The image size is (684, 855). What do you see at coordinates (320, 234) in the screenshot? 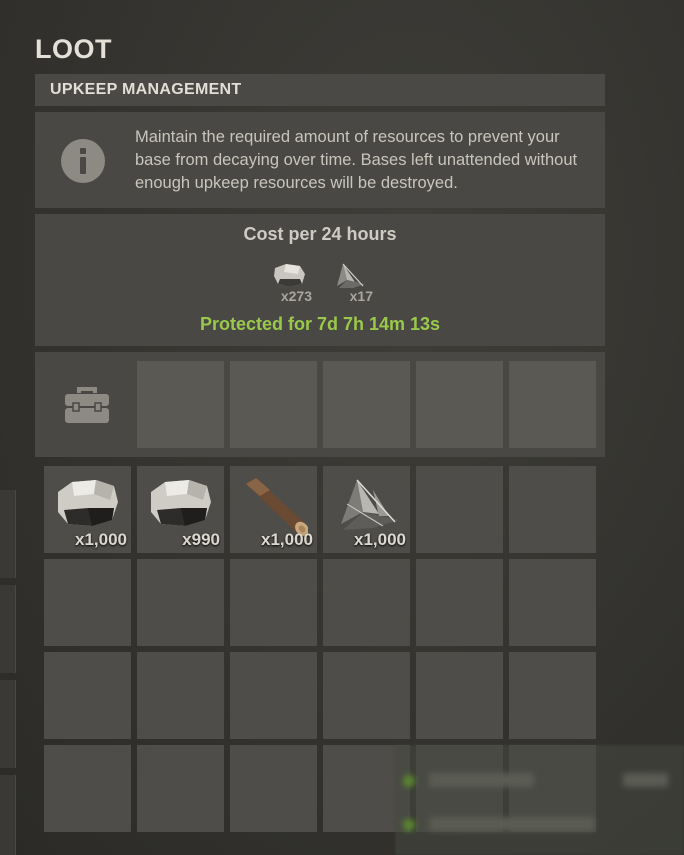
I see `cost-title: Cost per 24 hours` at bounding box center [320, 234].